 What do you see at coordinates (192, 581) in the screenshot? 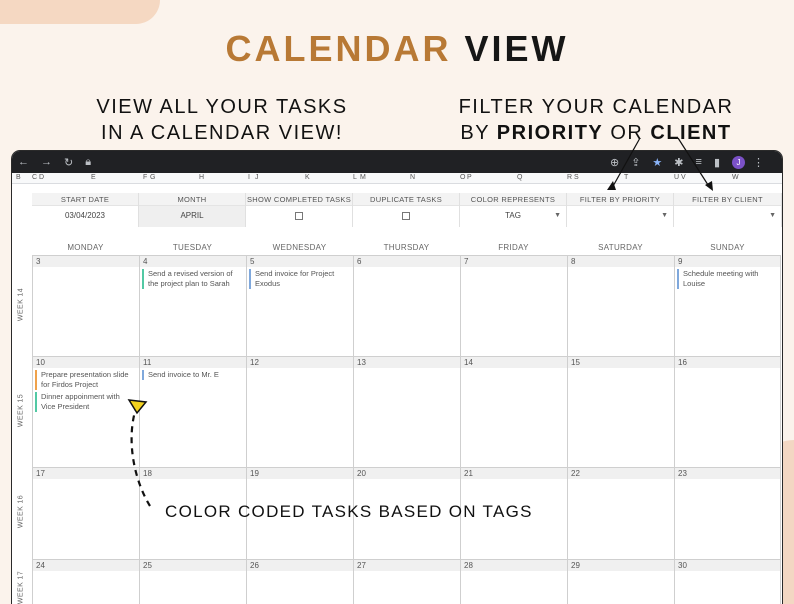
I see `calendar-day-cell: 25` at bounding box center [192, 581].